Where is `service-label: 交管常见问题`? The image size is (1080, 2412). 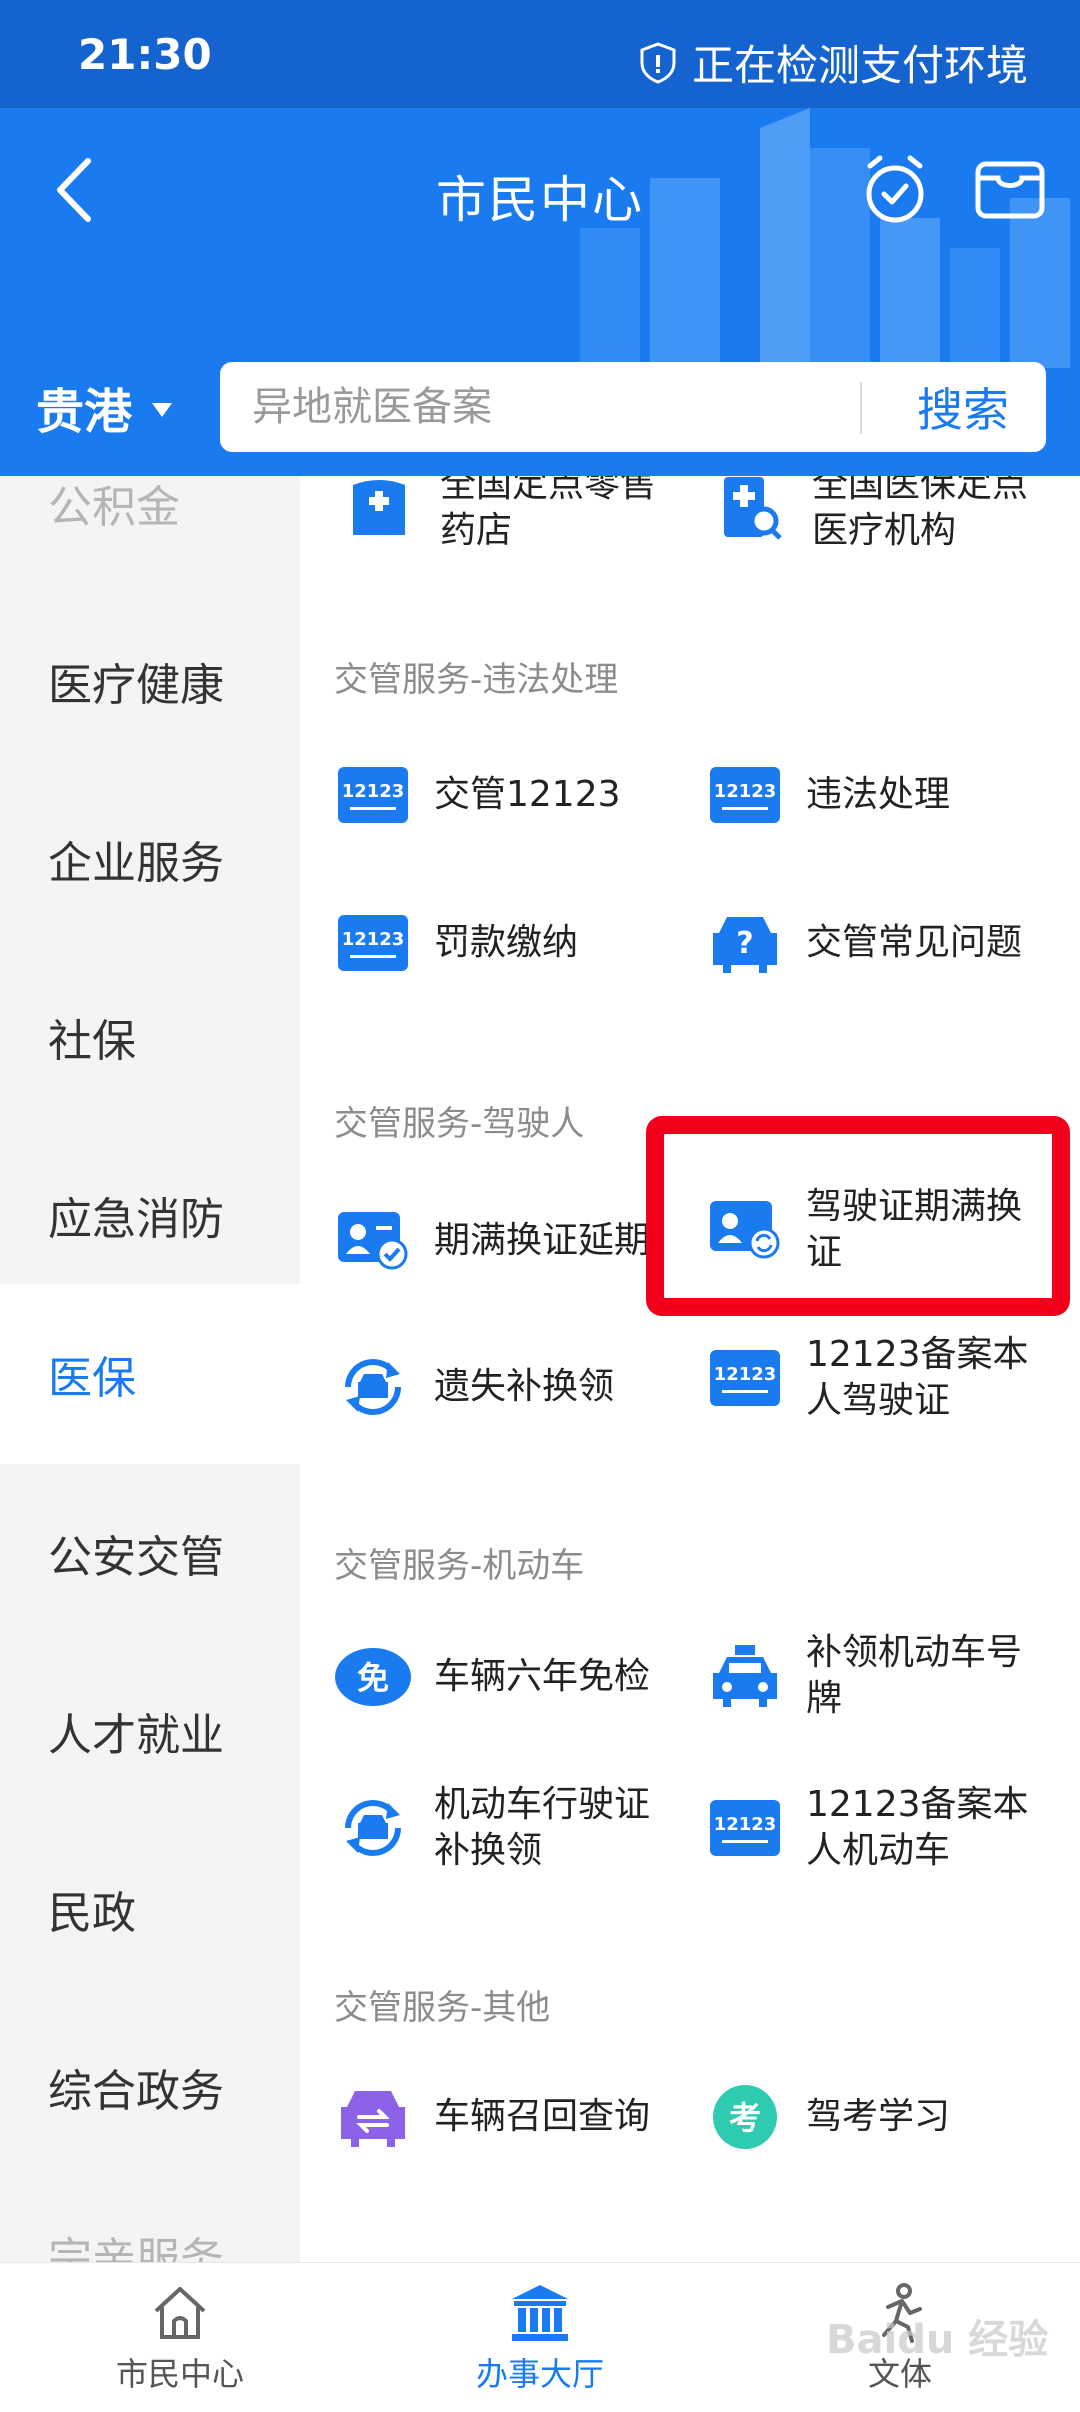 service-label: 交管常见问题 is located at coordinates (914, 942).